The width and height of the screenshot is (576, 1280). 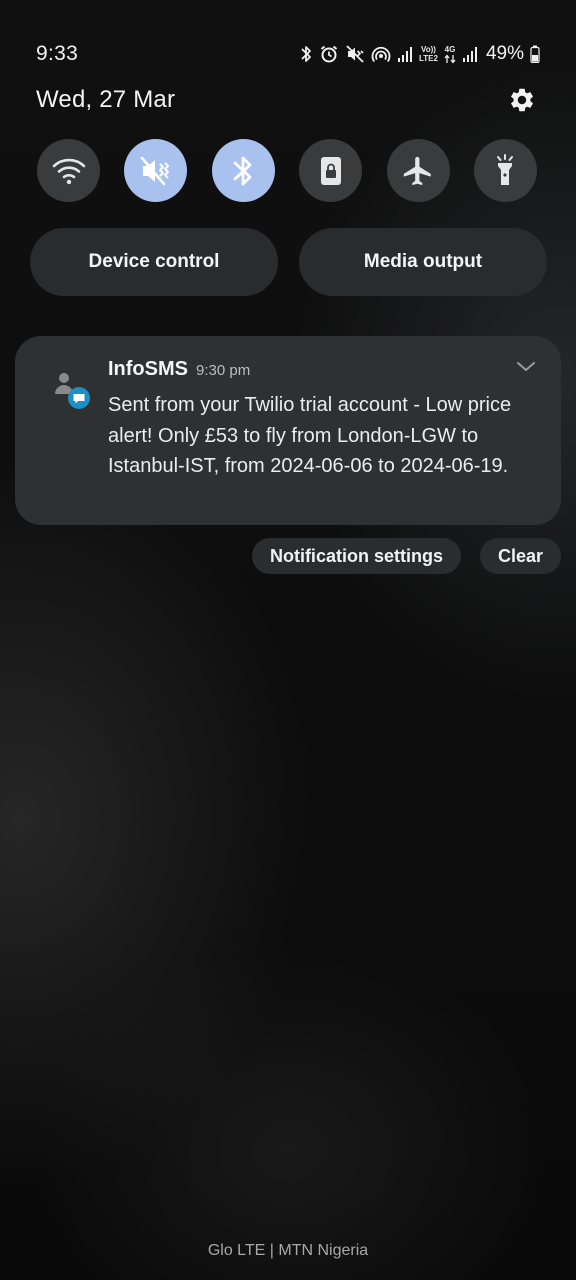 I want to click on hotspot-icon, so click(x=381, y=54).